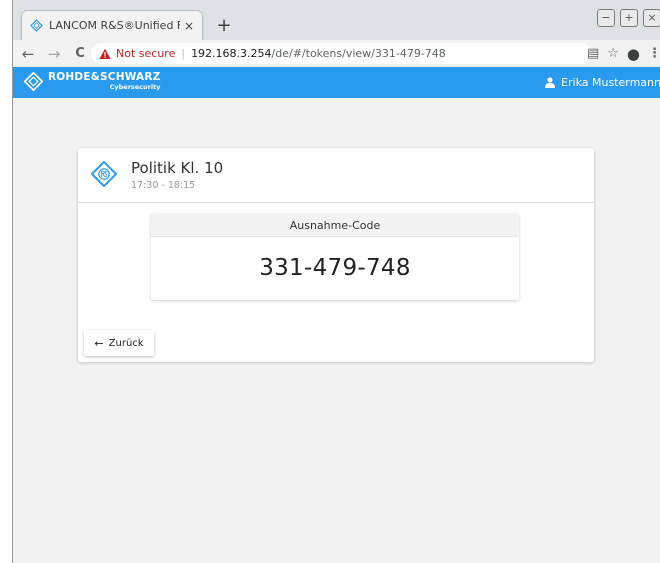 The image size is (660, 563). I want to click on rs-logo-icon, so click(36, 25).